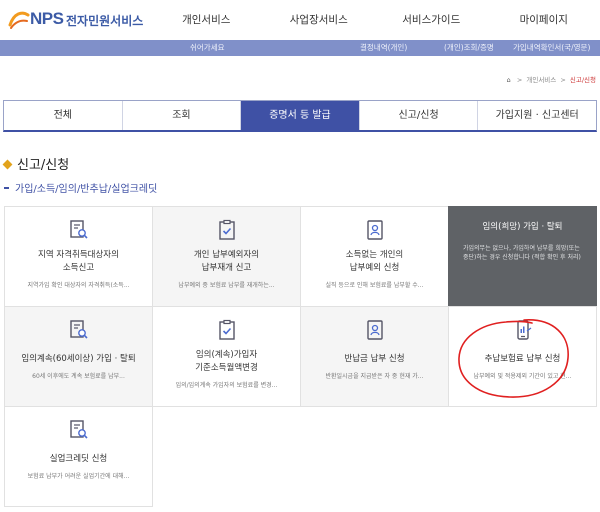 The width and height of the screenshot is (600, 512). Describe the element at coordinates (6, 188) in the screenshot. I see `dash-bullet-icon` at that location.